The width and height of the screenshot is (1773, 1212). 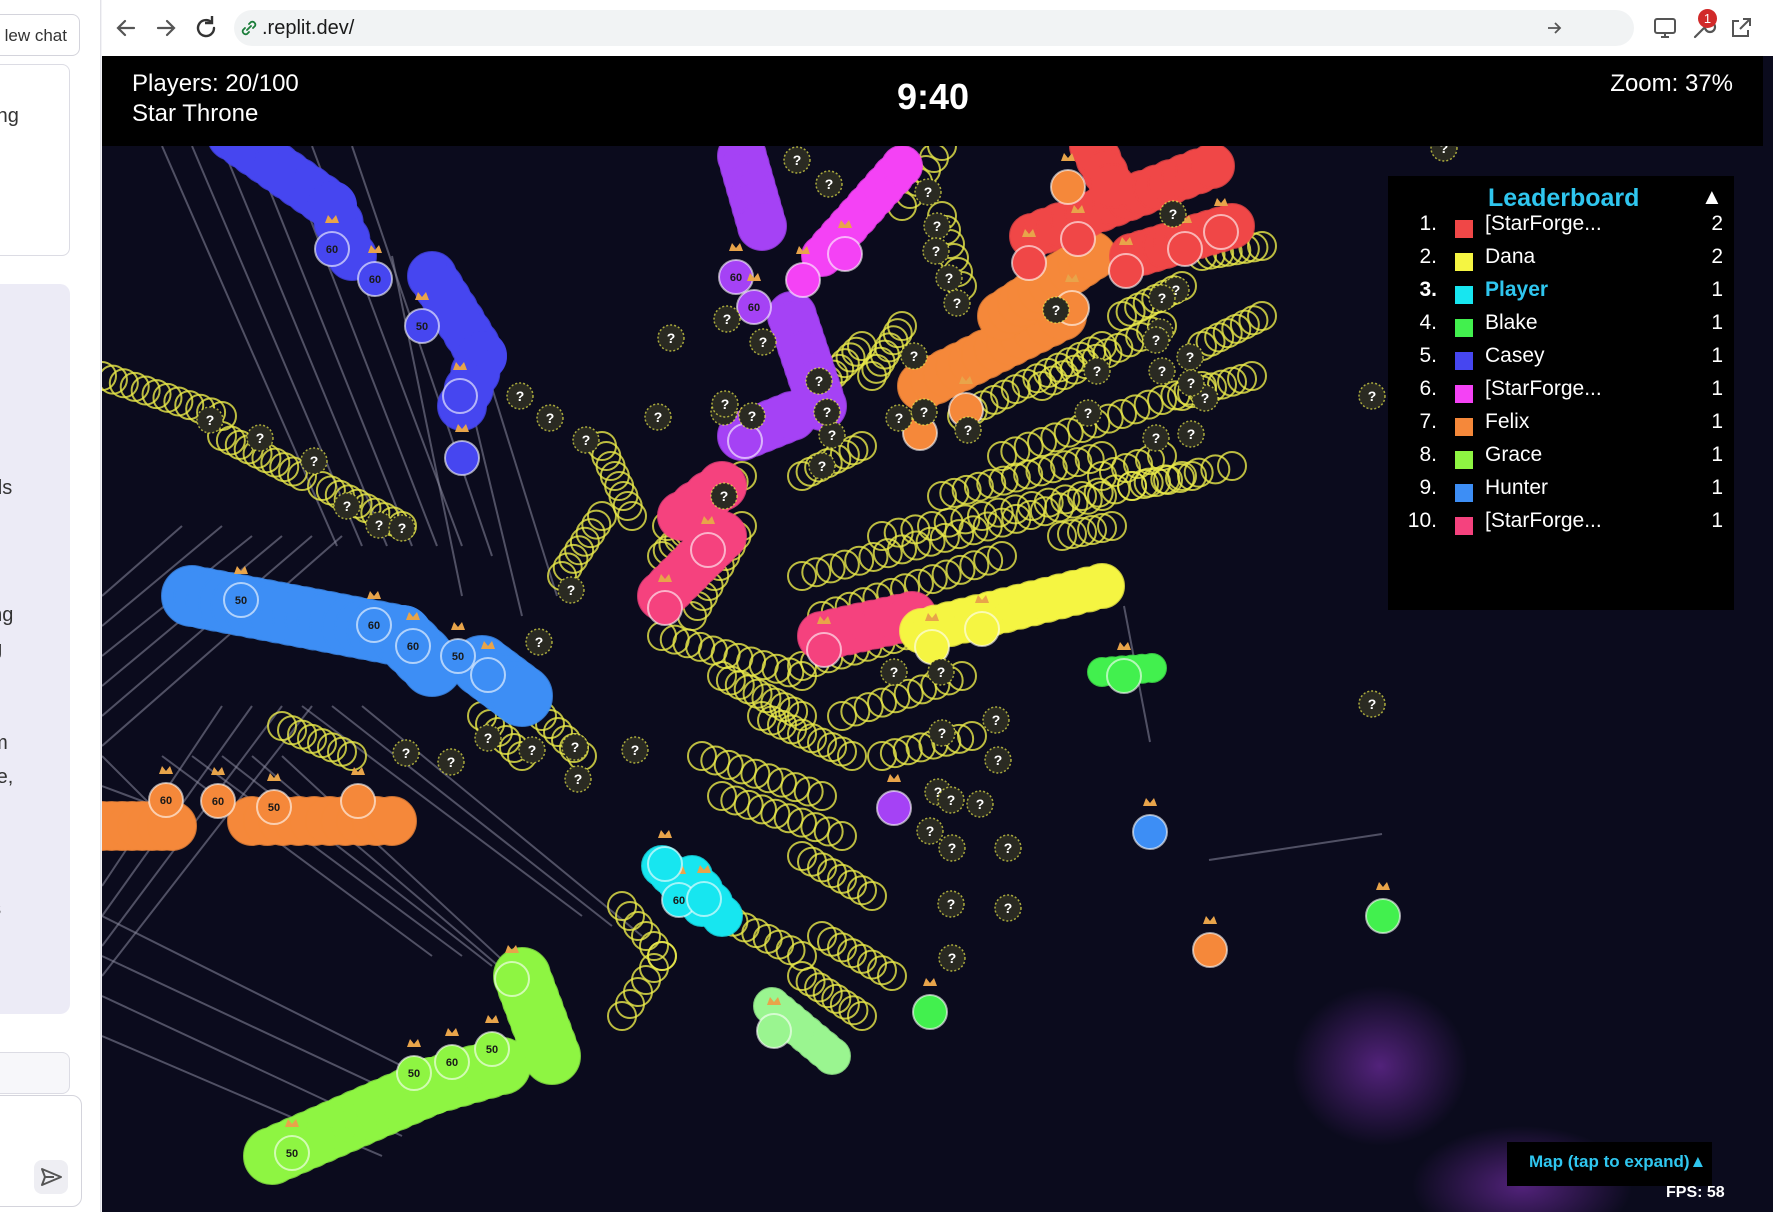 I want to click on minimap-label: Map (tap to expand)▲, so click(x=1618, y=1161).